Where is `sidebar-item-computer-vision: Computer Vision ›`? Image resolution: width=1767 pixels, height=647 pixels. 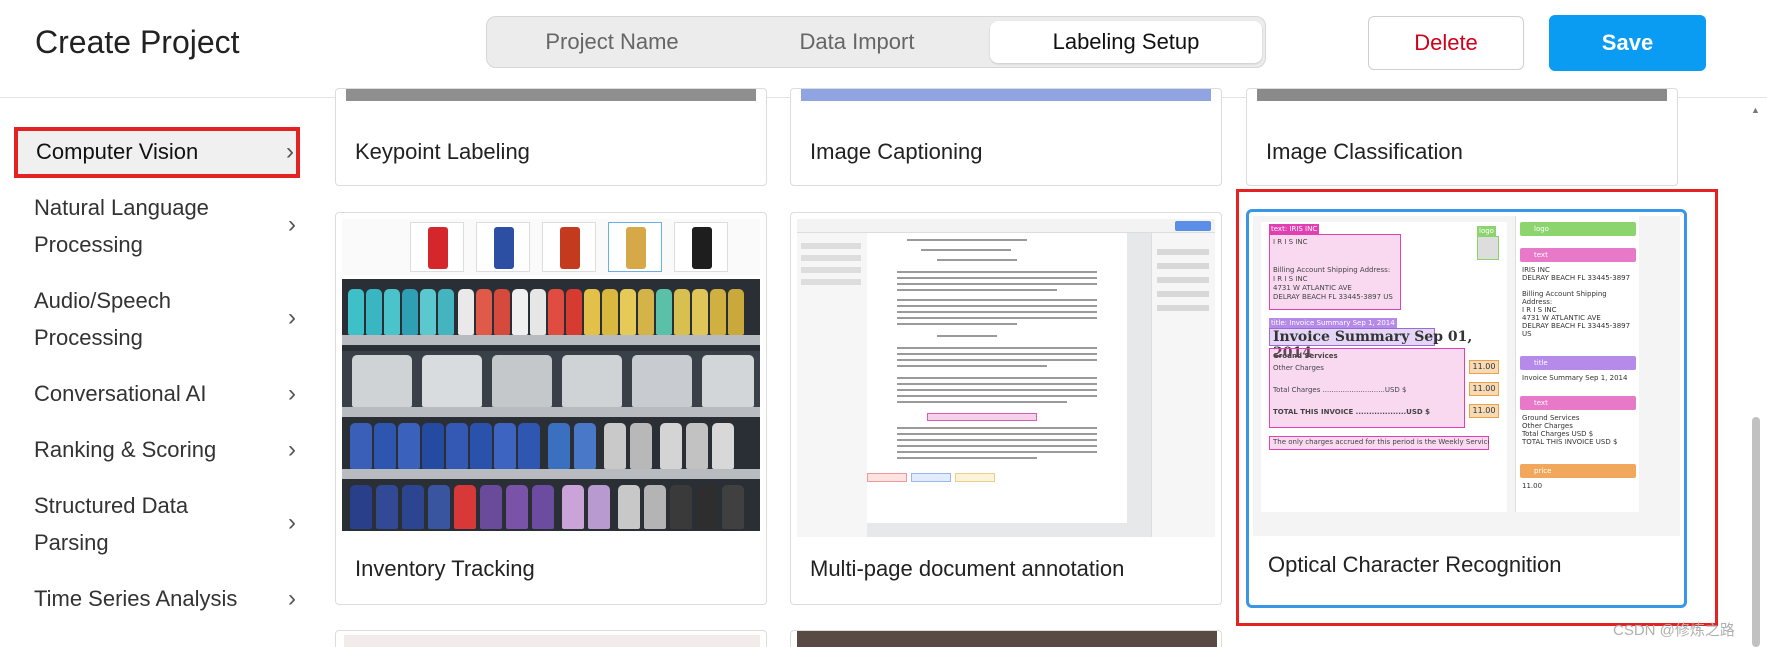
sidebar-item-computer-vision: Computer Vision › is located at coordinates (157, 152).